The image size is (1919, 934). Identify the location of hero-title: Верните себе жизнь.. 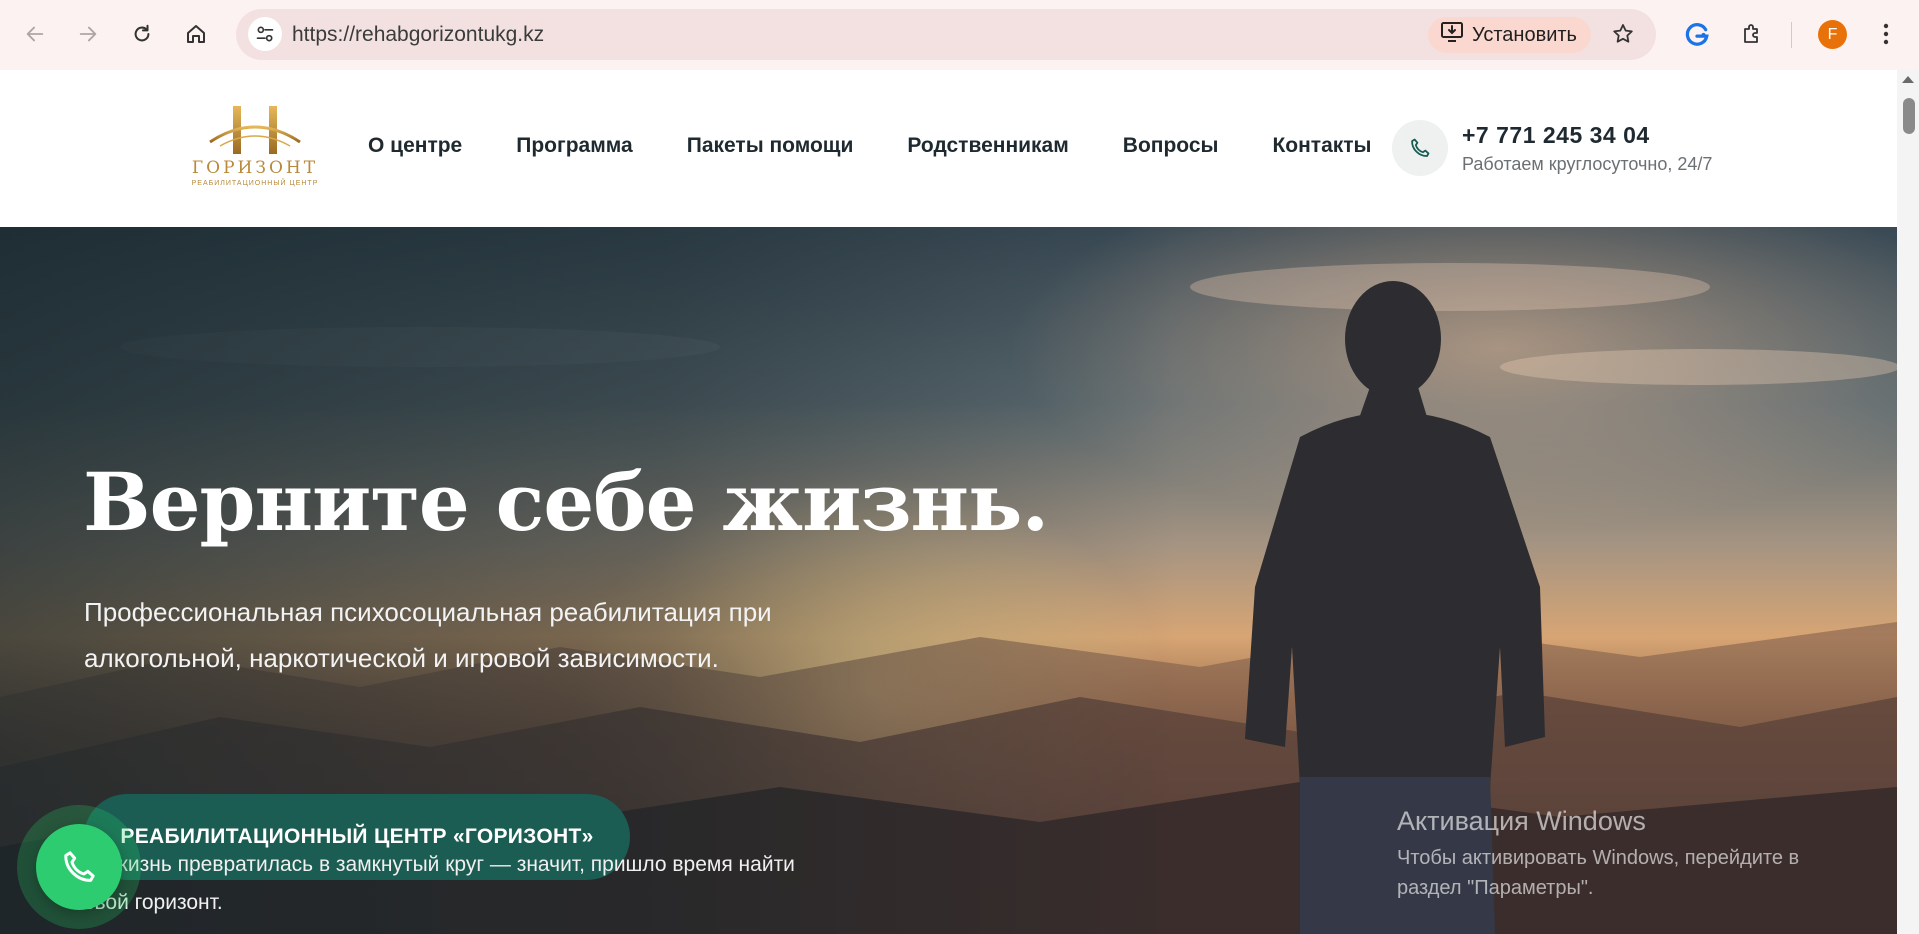
(566, 502).